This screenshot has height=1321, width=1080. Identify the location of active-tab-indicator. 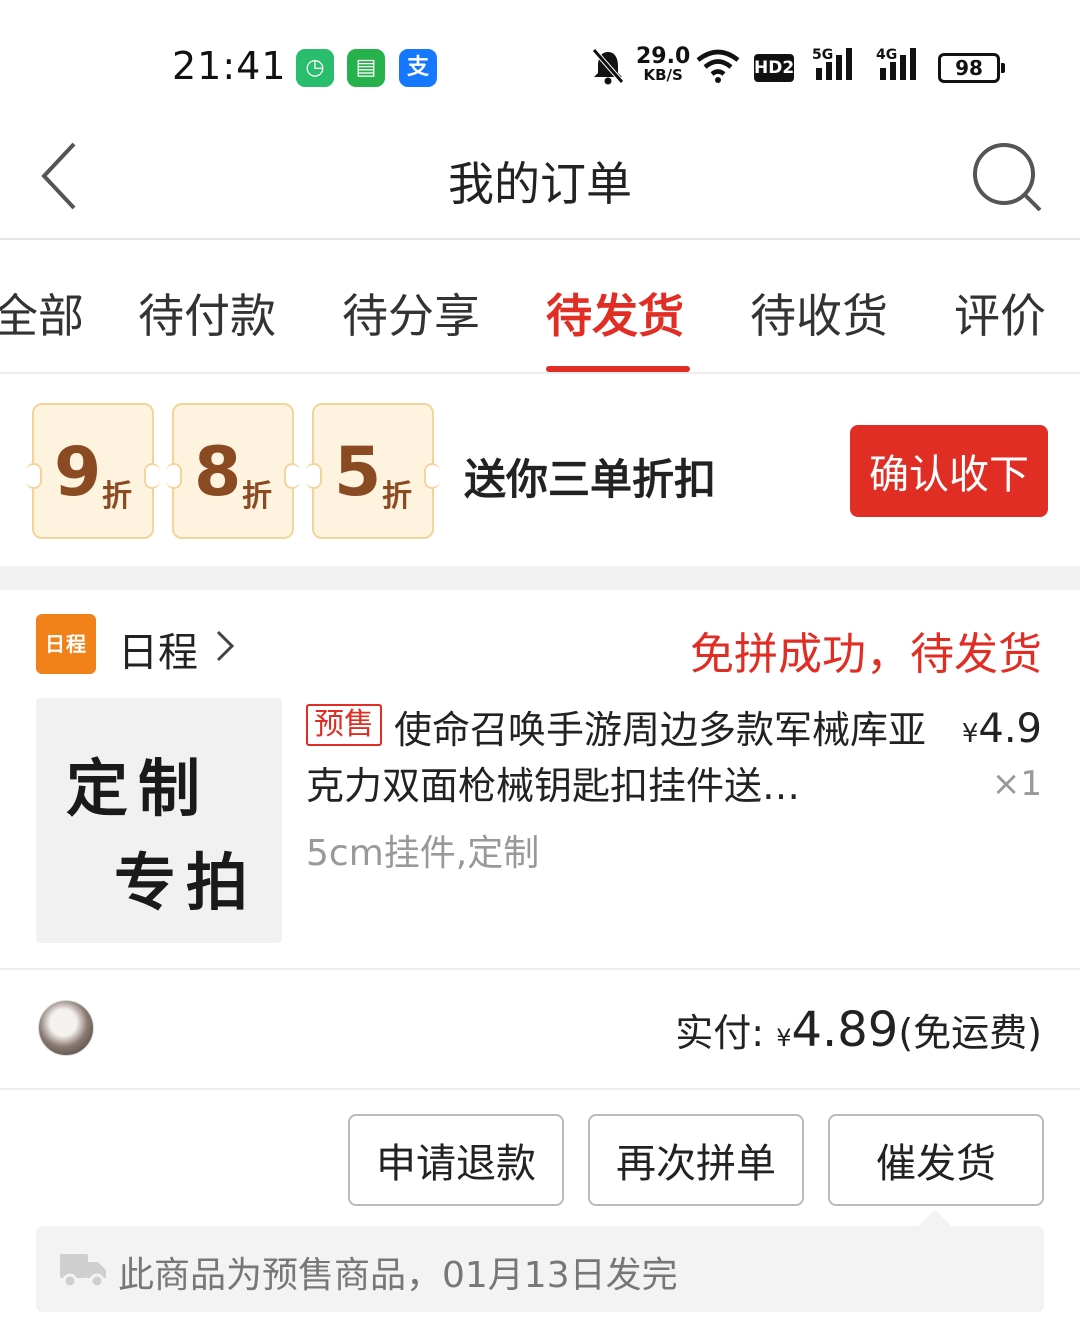
(618, 369).